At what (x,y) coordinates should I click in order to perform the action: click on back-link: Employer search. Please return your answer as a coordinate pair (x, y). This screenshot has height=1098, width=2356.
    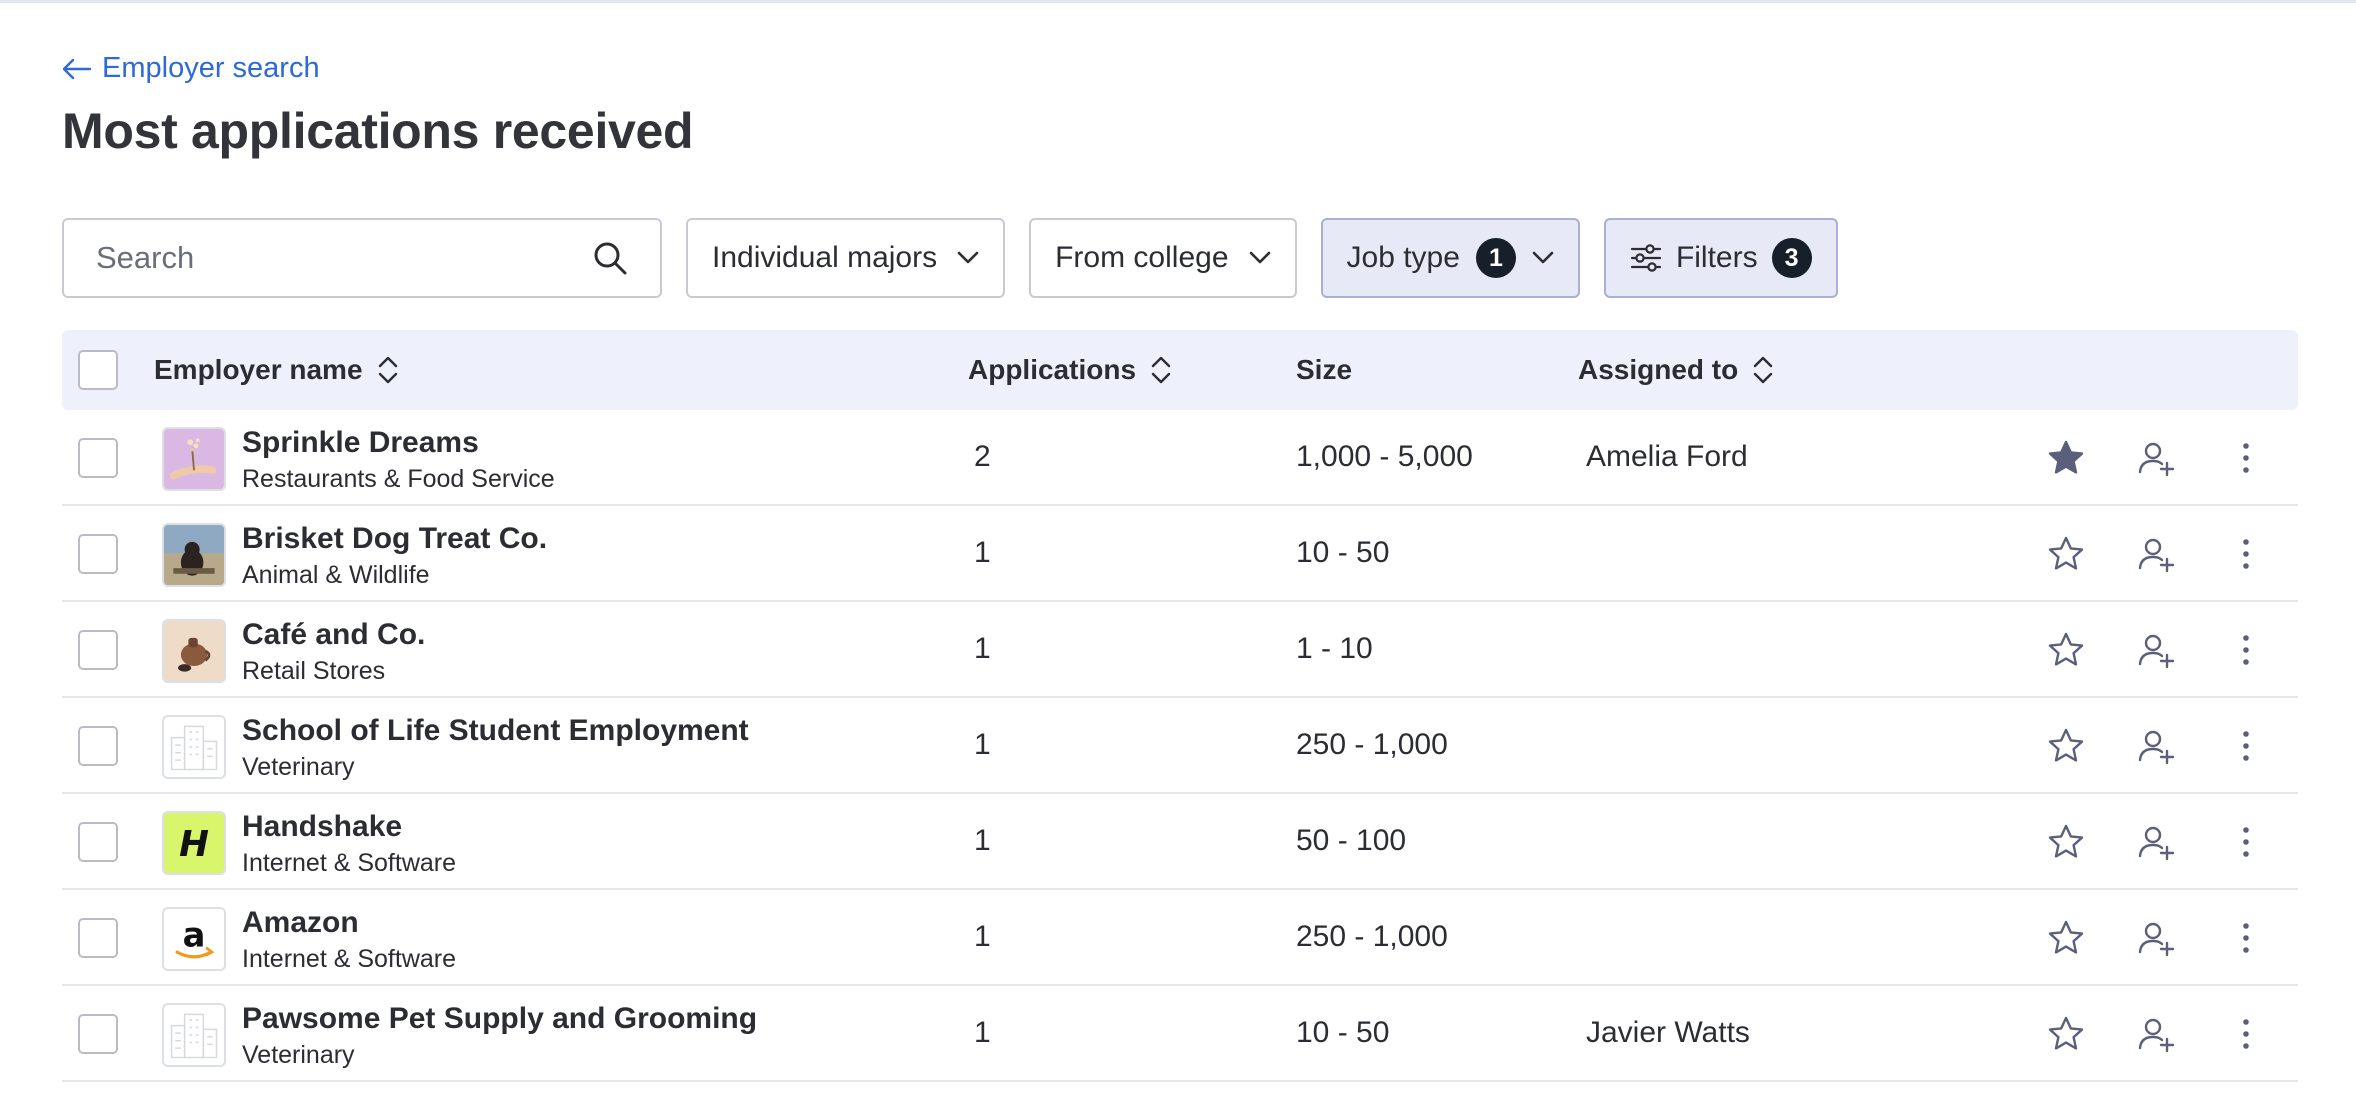
    Looking at the image, I should click on (191, 68).